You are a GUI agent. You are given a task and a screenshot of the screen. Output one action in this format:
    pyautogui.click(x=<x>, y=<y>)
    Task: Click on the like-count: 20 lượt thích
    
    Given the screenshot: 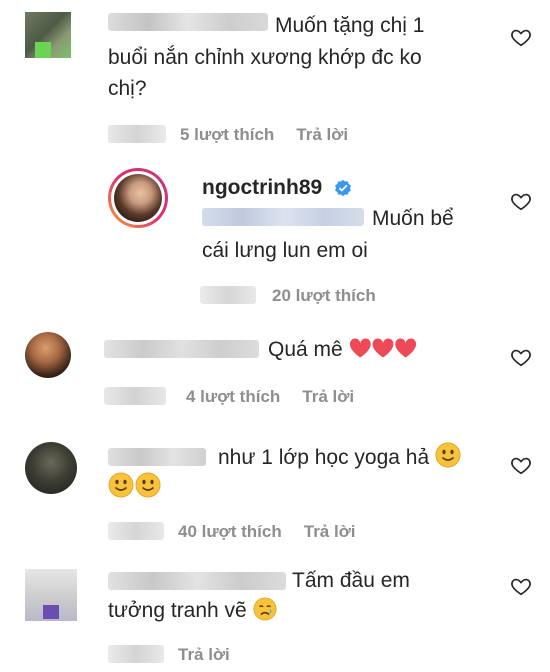 What is the action you would take?
    pyautogui.click(x=324, y=295)
    